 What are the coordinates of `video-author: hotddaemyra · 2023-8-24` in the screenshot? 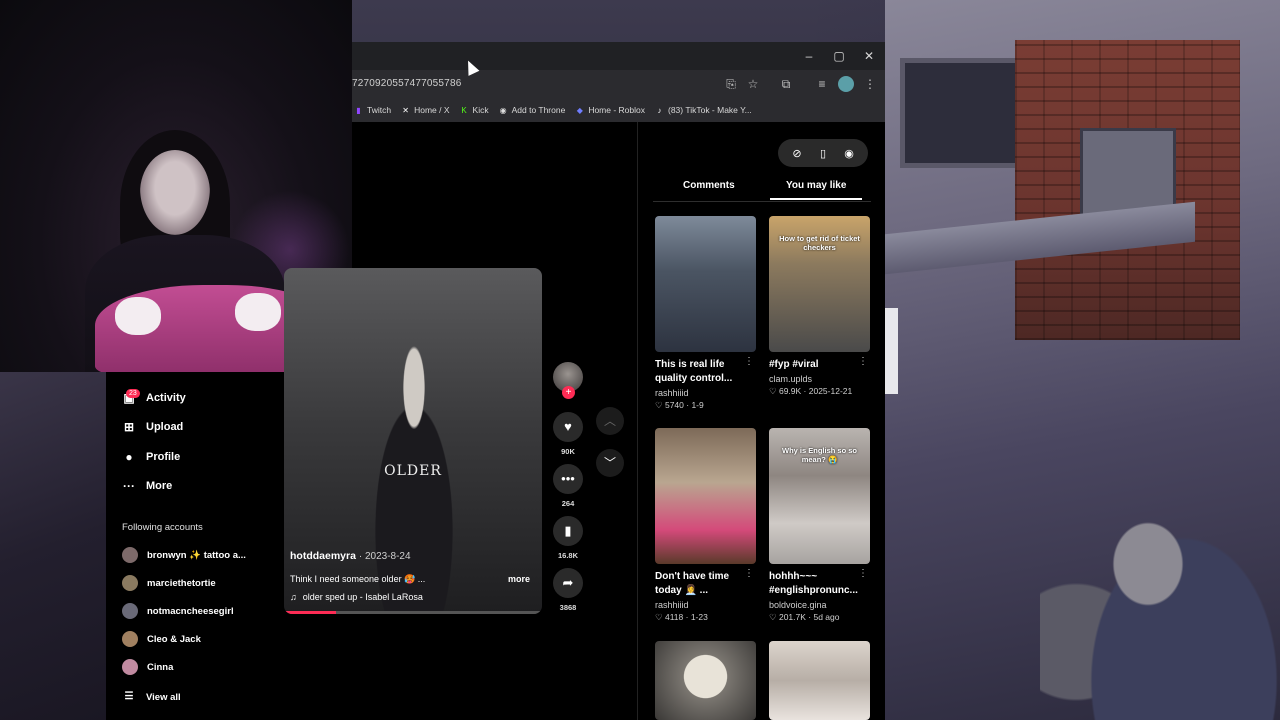 It's located at (350, 556).